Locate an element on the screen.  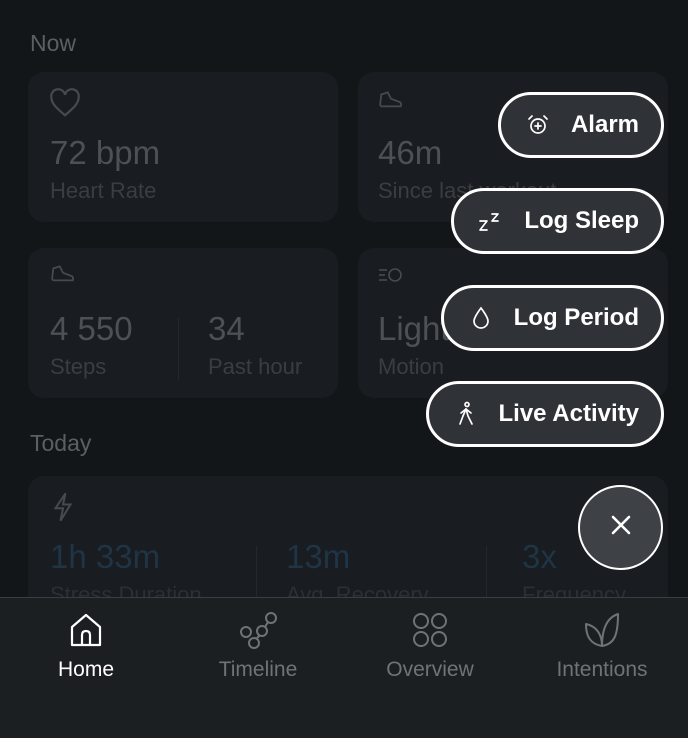
close-fab-button is located at coordinates (620, 527).